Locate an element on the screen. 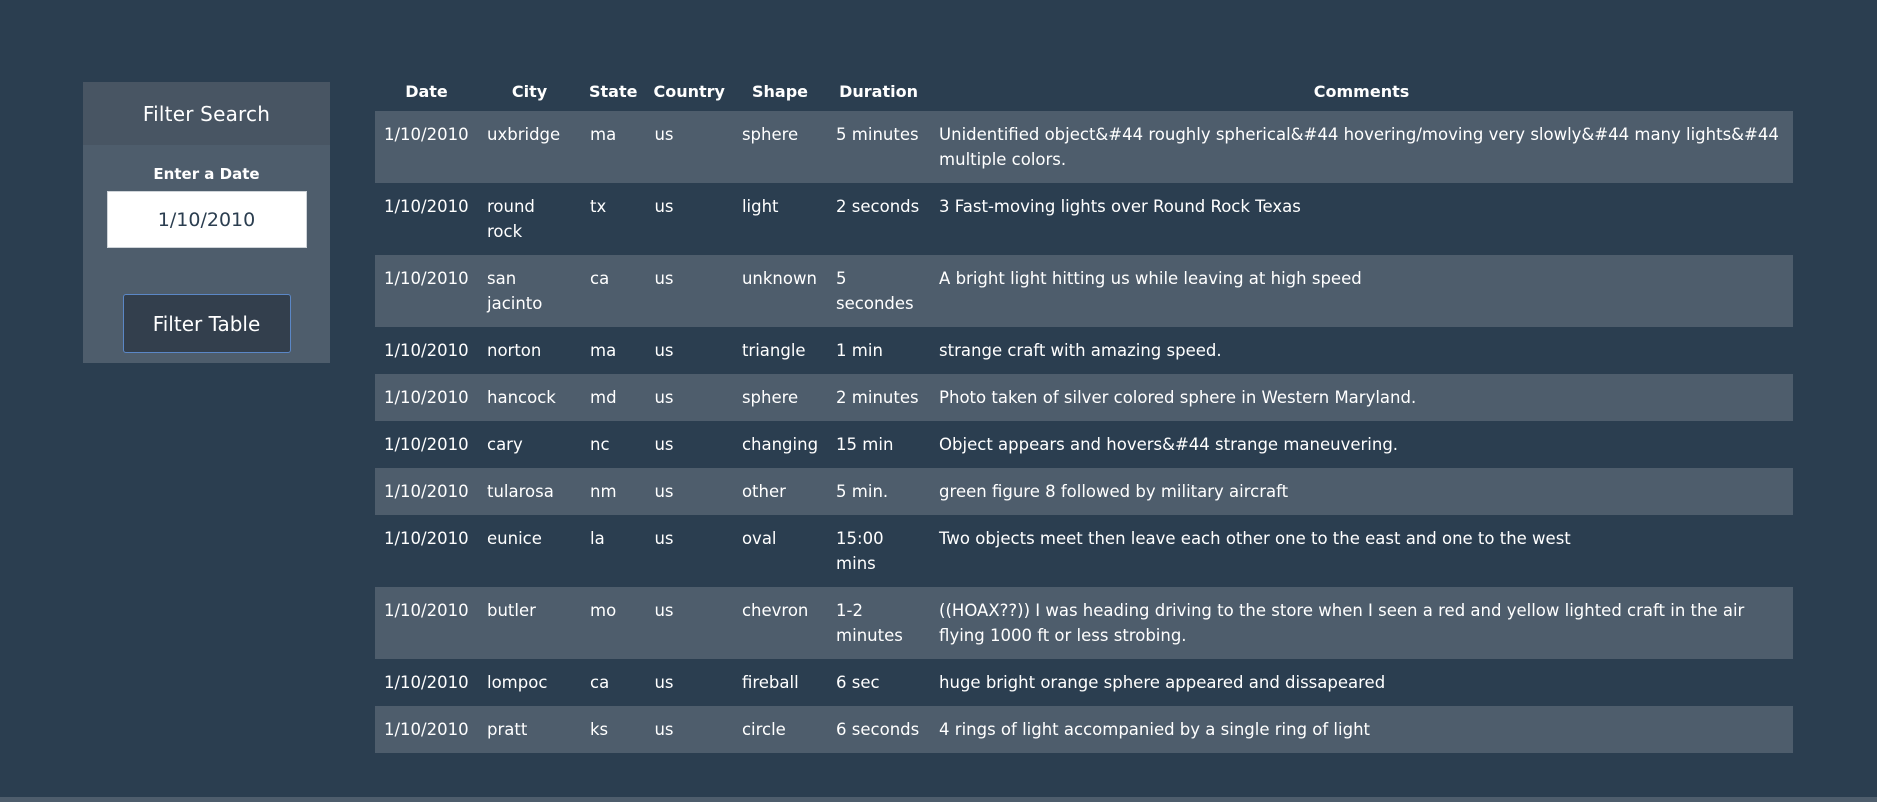 The image size is (1877, 802). cell-city: norton is located at coordinates (514, 350).